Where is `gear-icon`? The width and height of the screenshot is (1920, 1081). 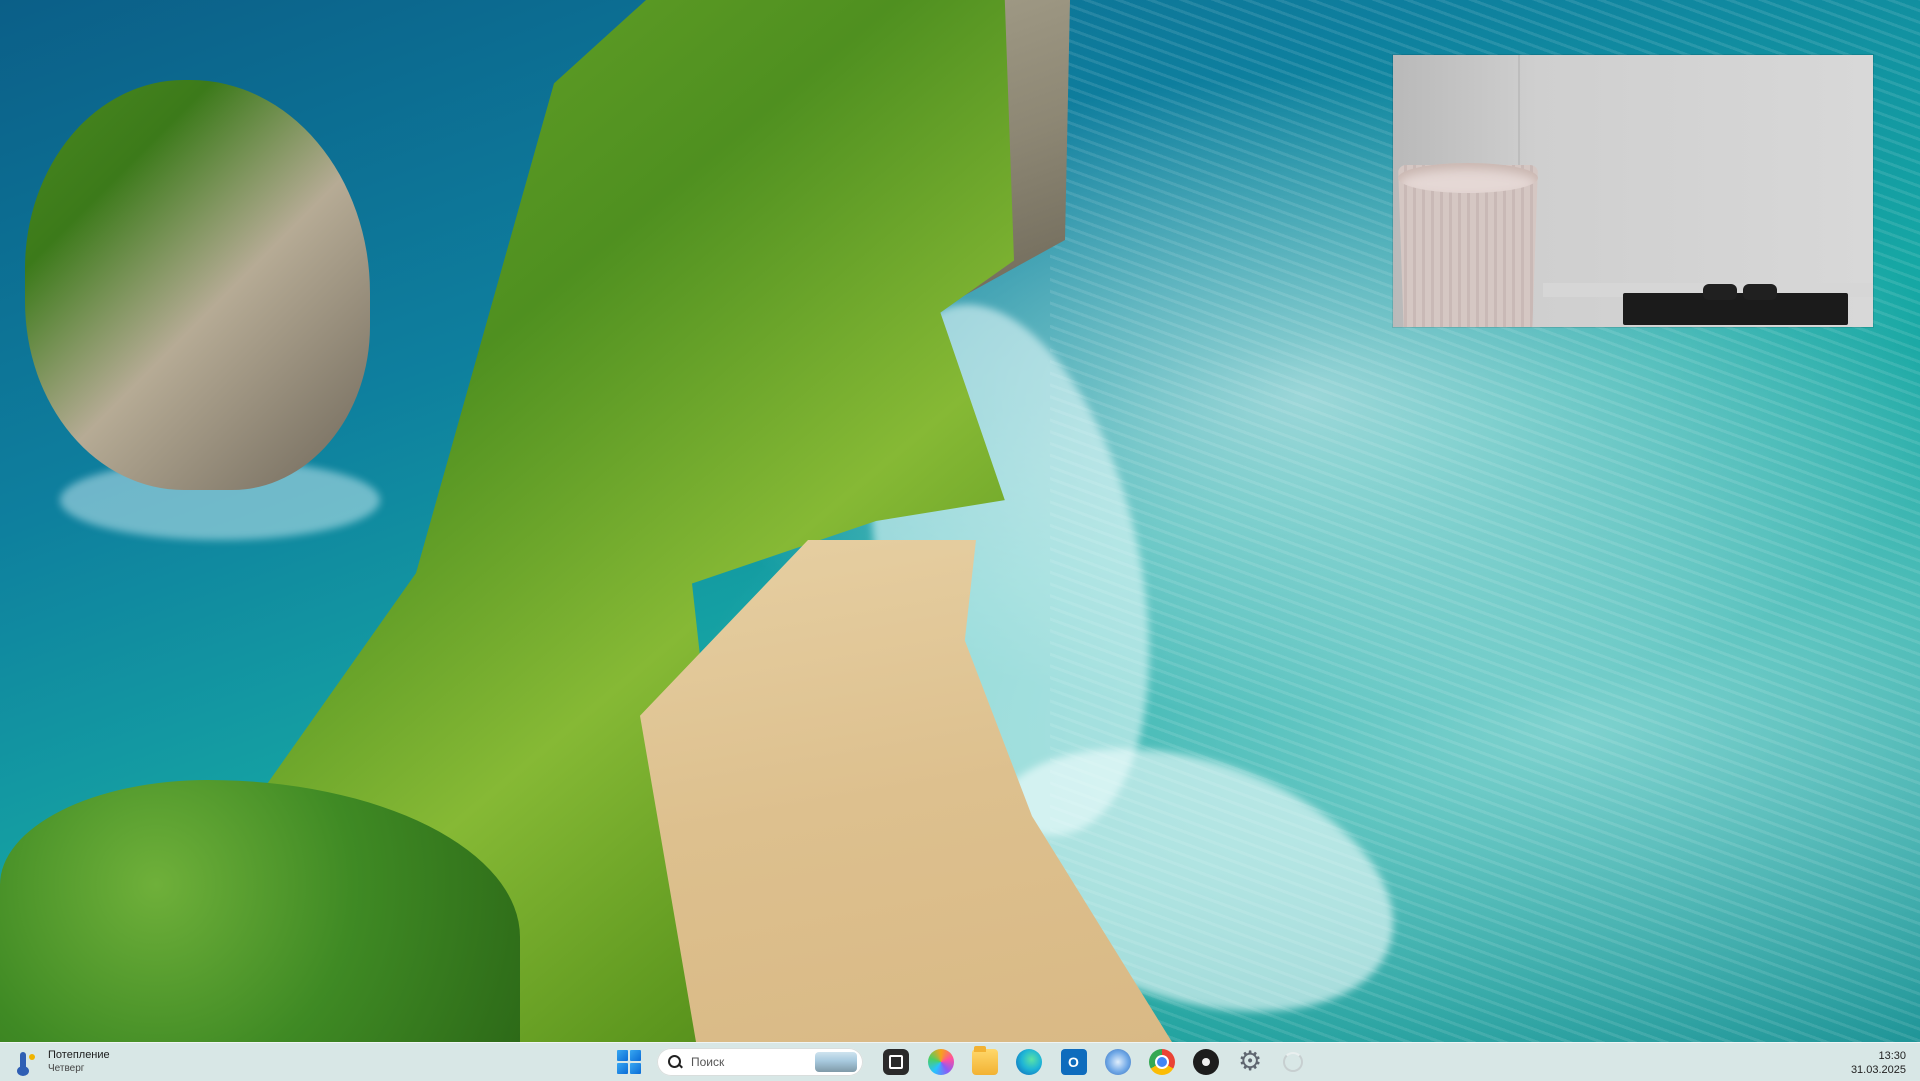
gear-icon is located at coordinates (1250, 1061).